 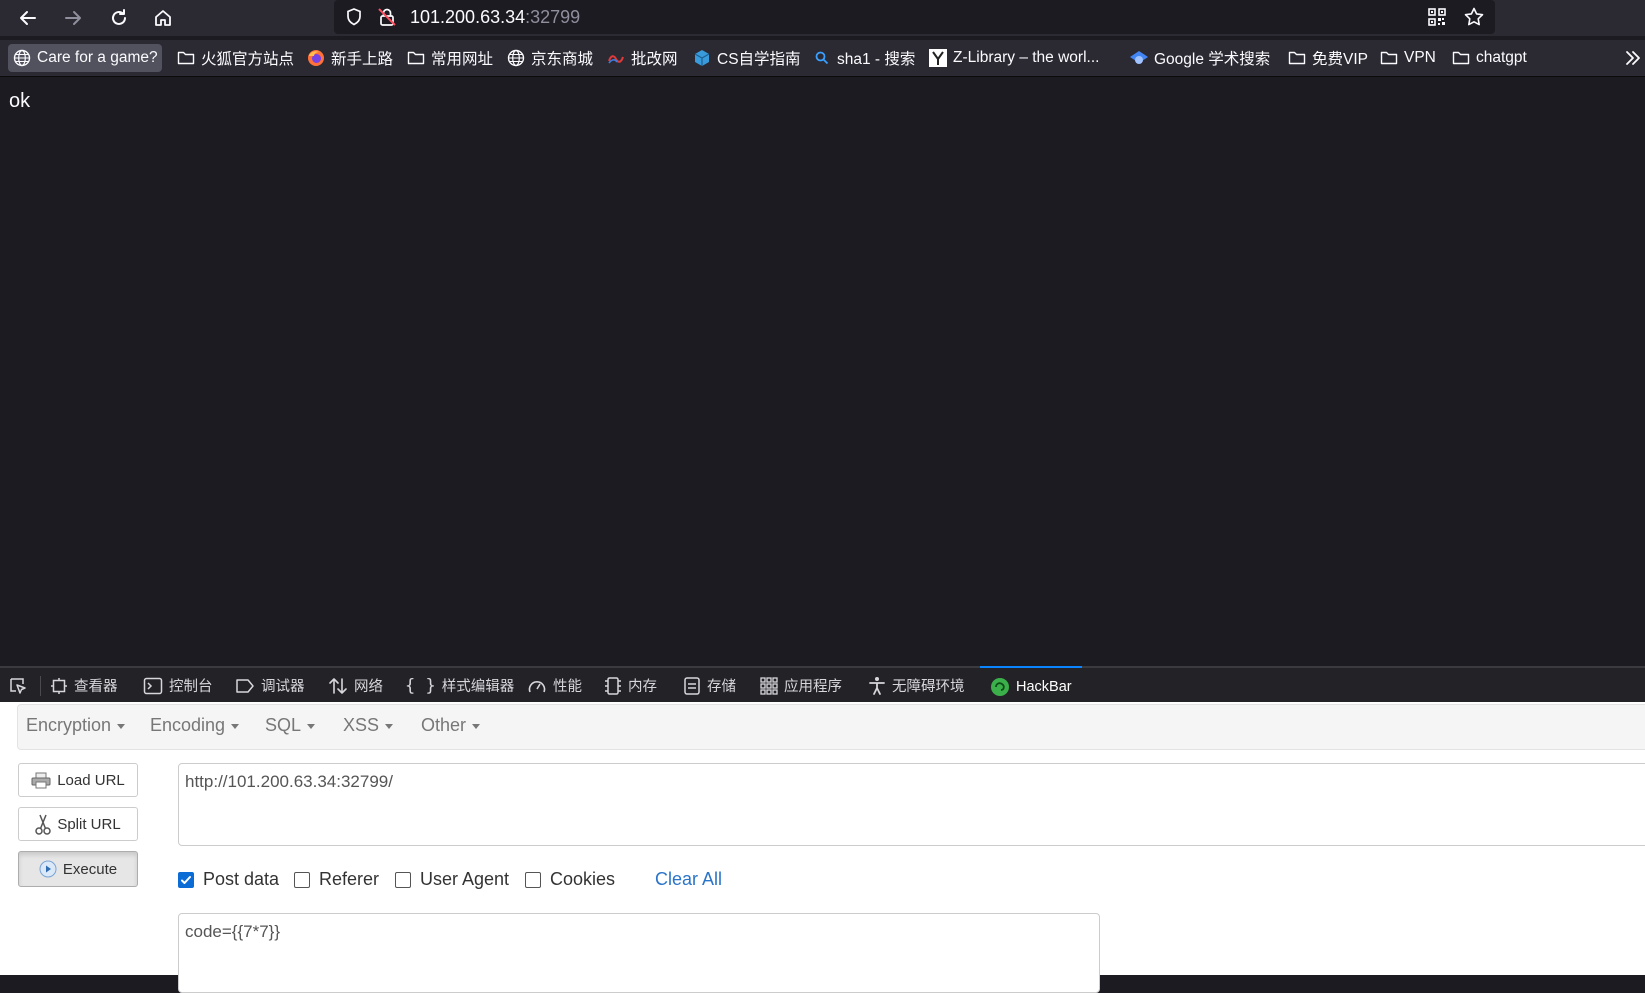 I want to click on bookmark-folder: 免费VIP, so click(x=1327, y=58).